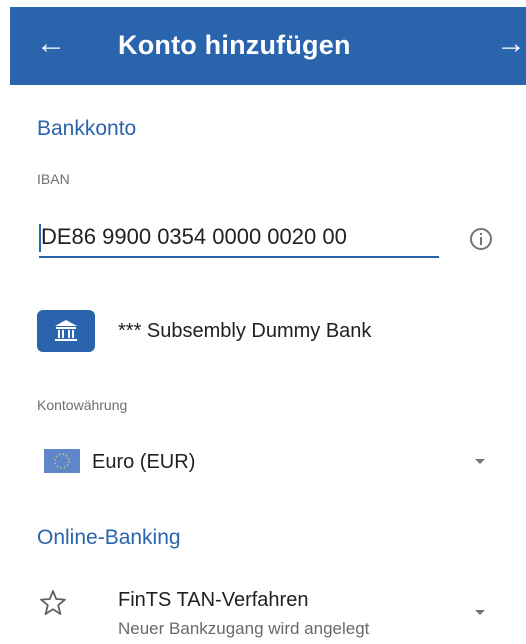  I want to click on next-arrow-icon: →, so click(511, 44).